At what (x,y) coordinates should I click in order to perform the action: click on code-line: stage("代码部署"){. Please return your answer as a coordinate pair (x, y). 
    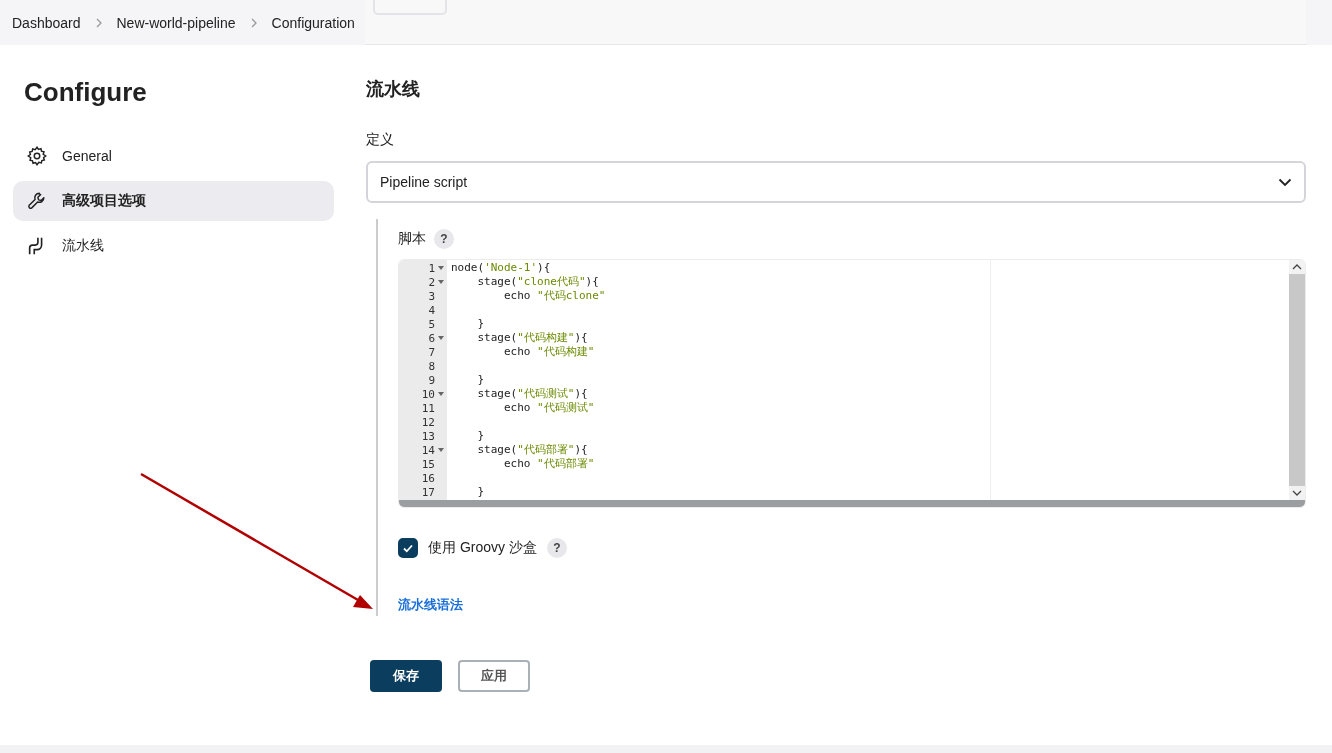
    Looking at the image, I should click on (532, 449).